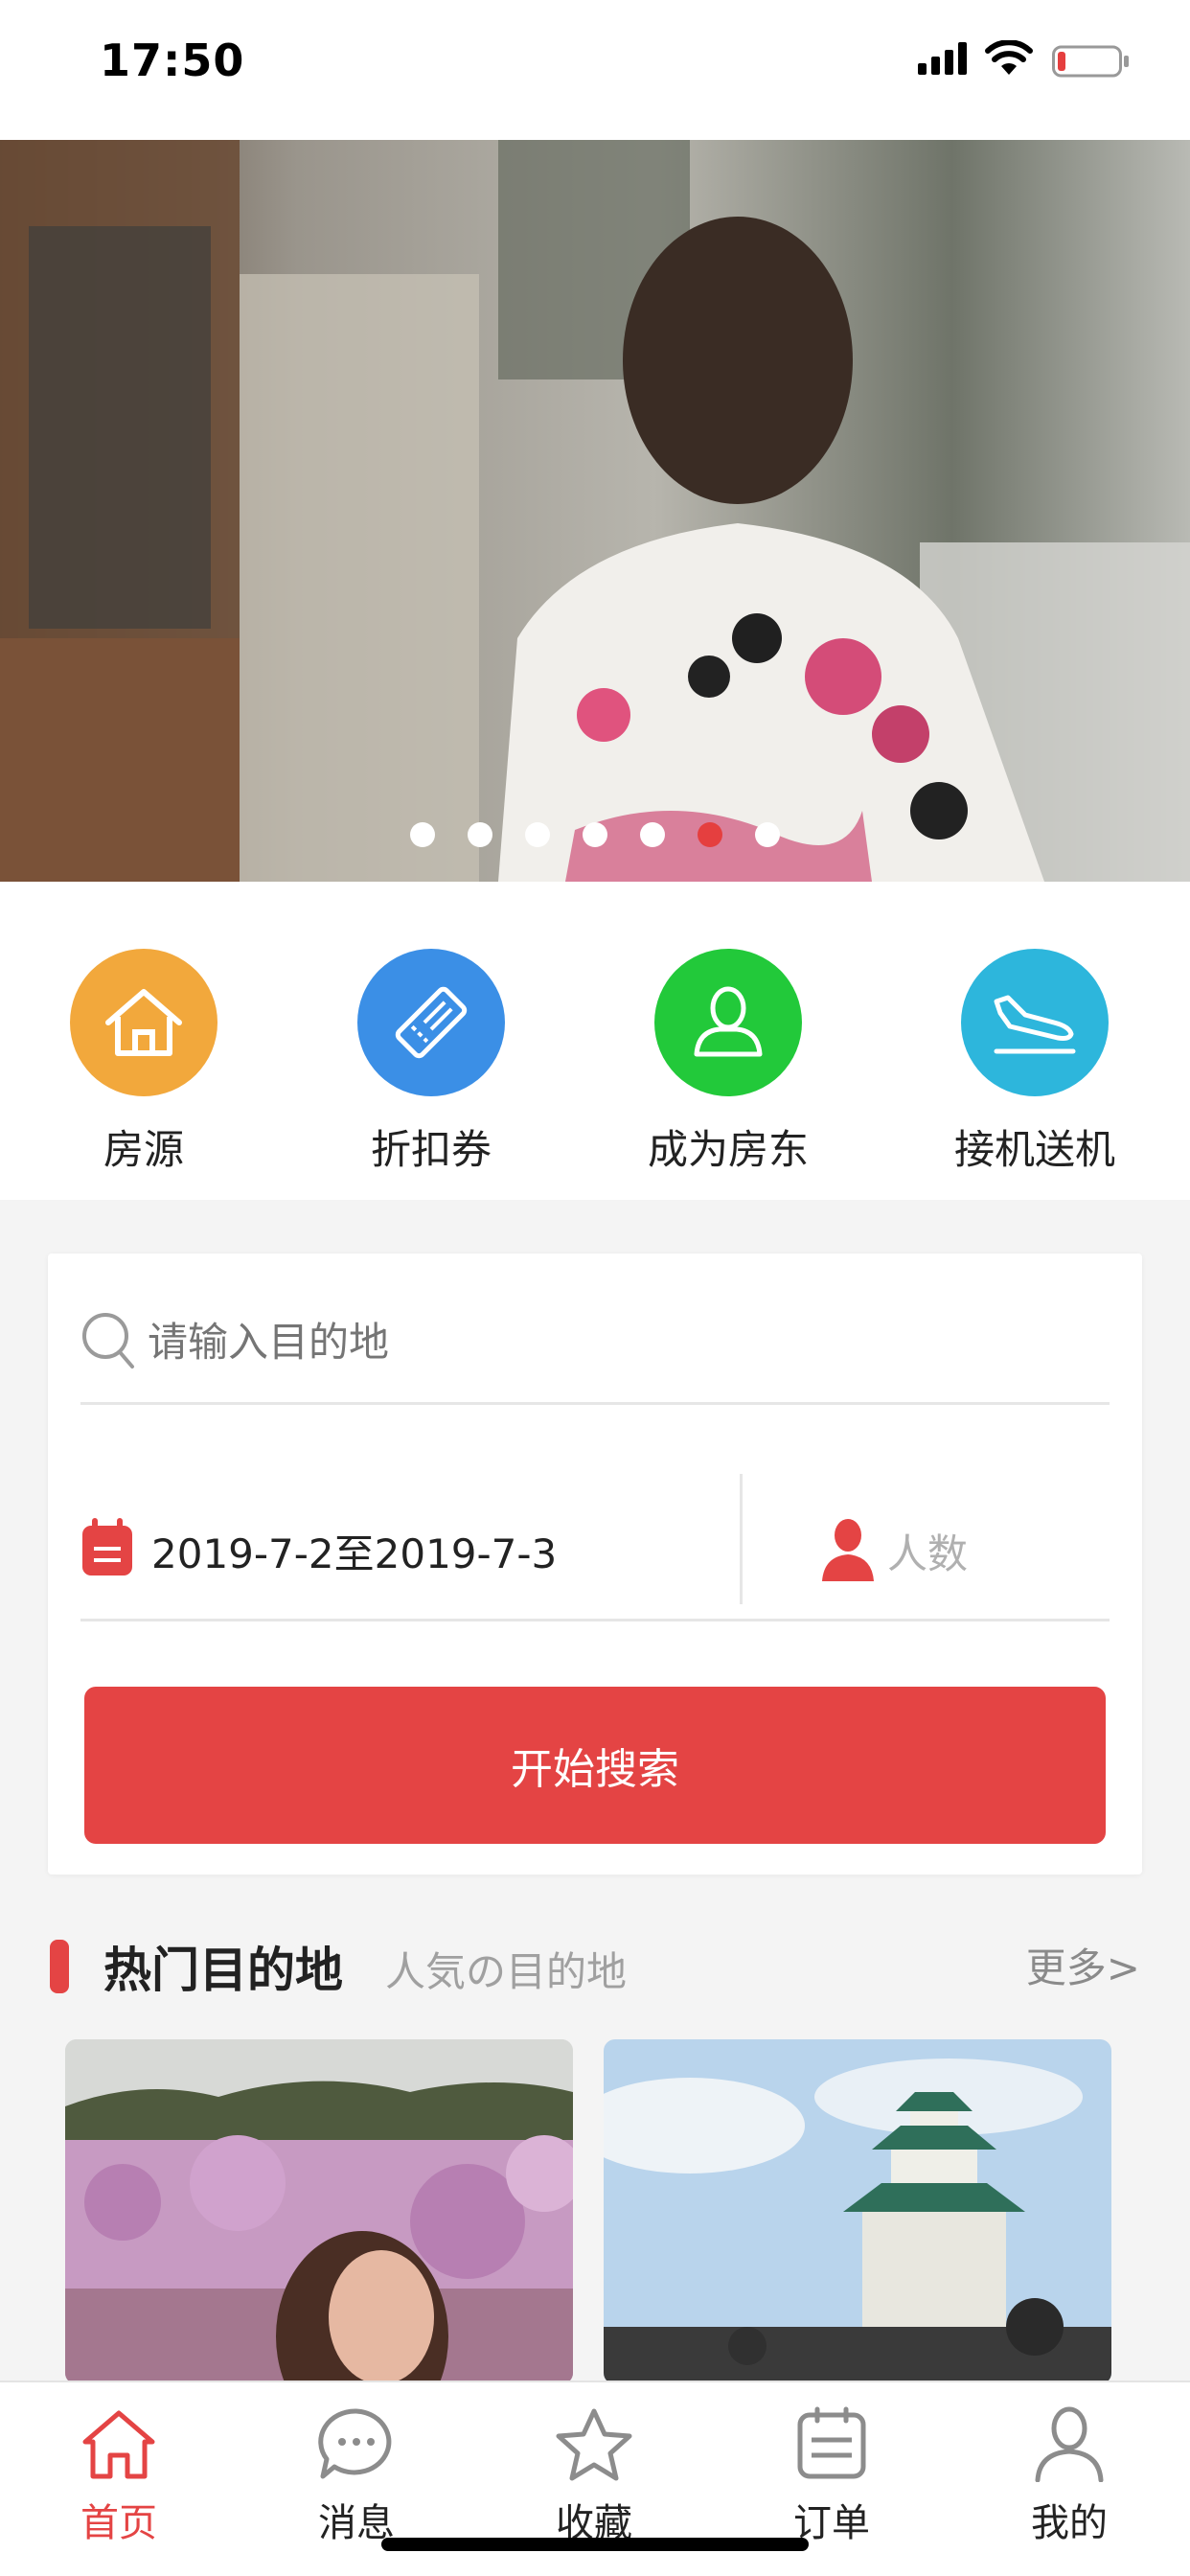 The image size is (1190, 2576). Describe the element at coordinates (595, 70) in the screenshot. I see `status-bar: 17:50` at that location.